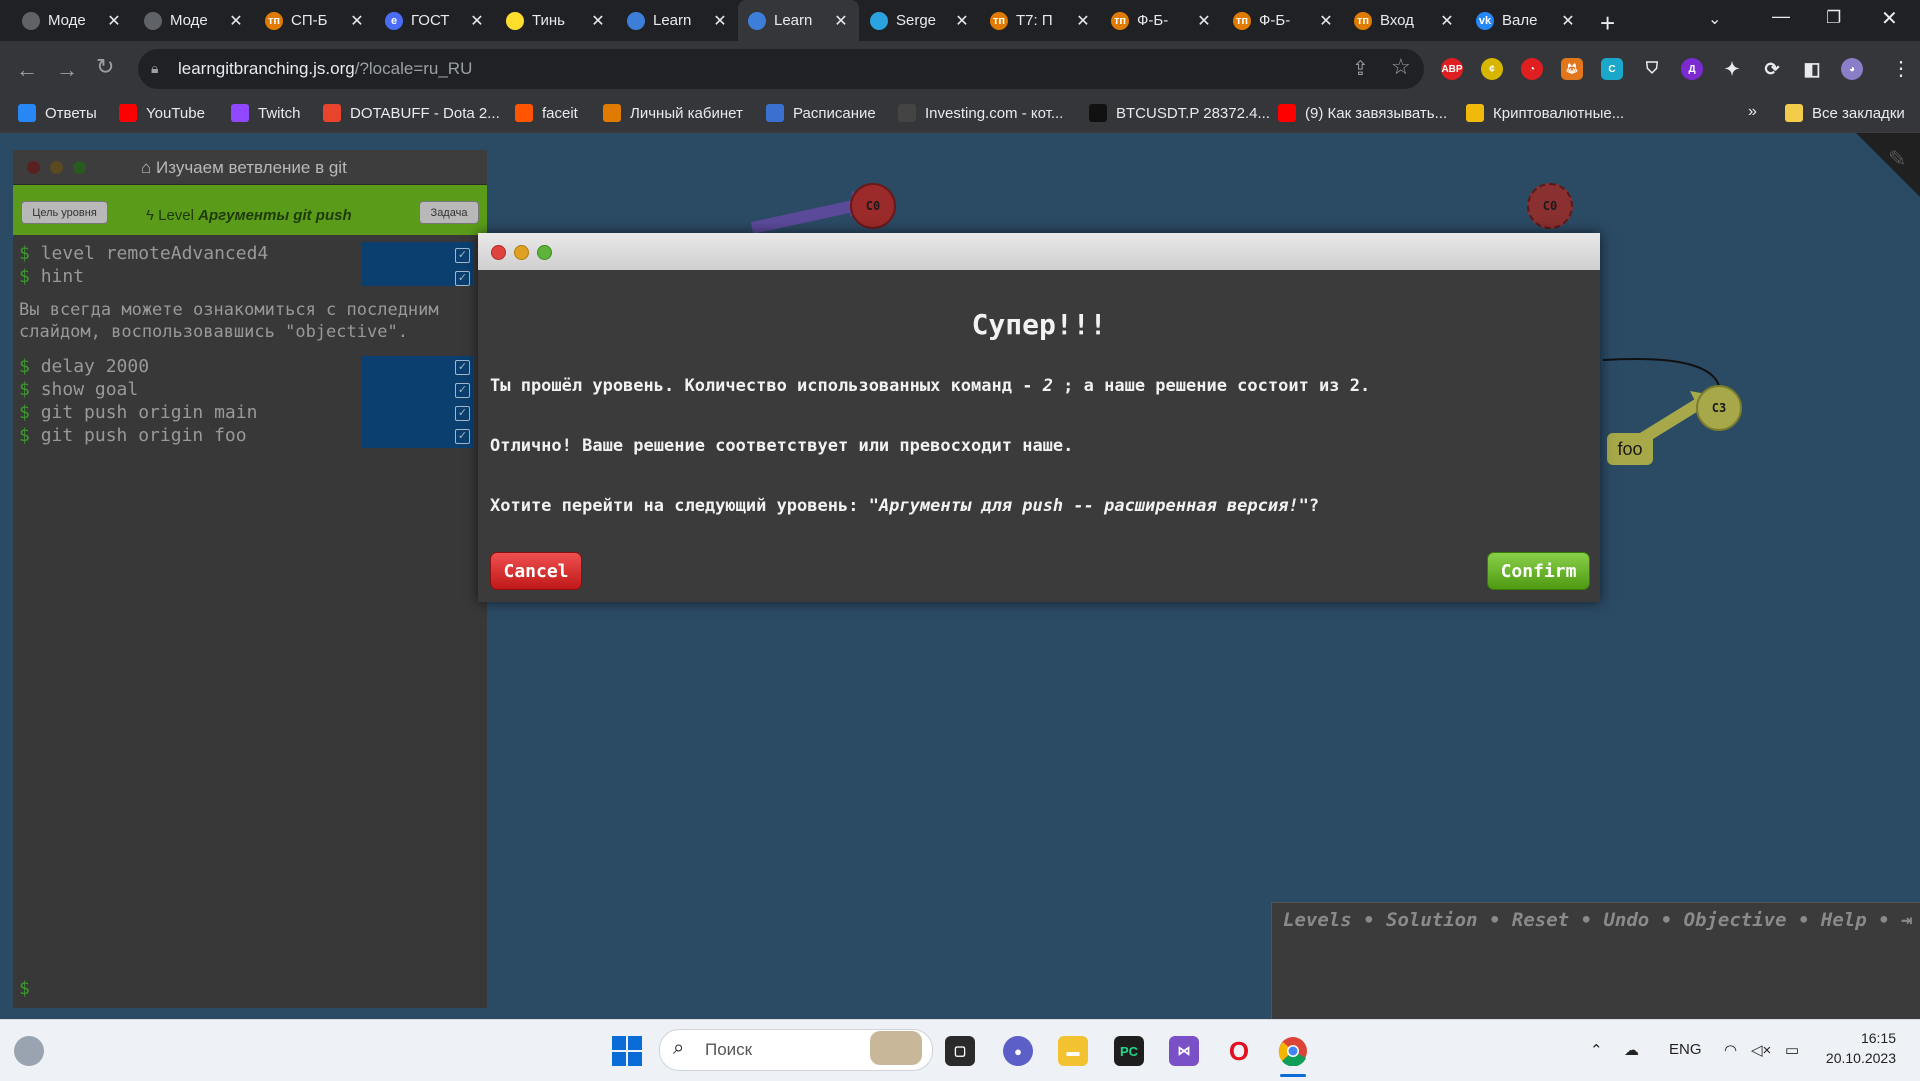 The width and height of the screenshot is (1920, 1081). I want to click on confirm-button: Confirm, so click(1538, 571).